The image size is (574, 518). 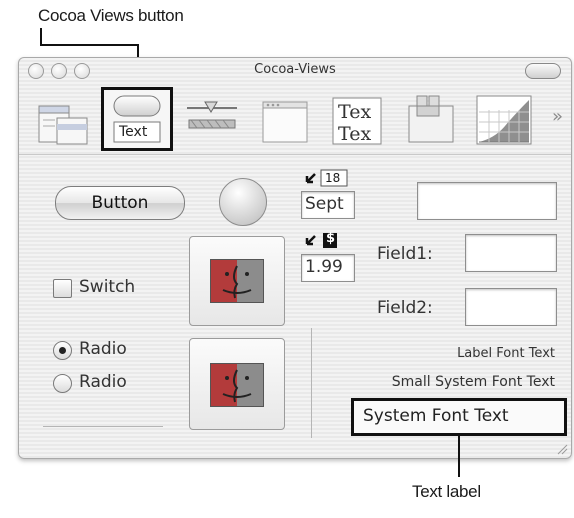 What do you see at coordinates (324, 267) in the screenshot?
I see `number-field-value: 1.99` at bounding box center [324, 267].